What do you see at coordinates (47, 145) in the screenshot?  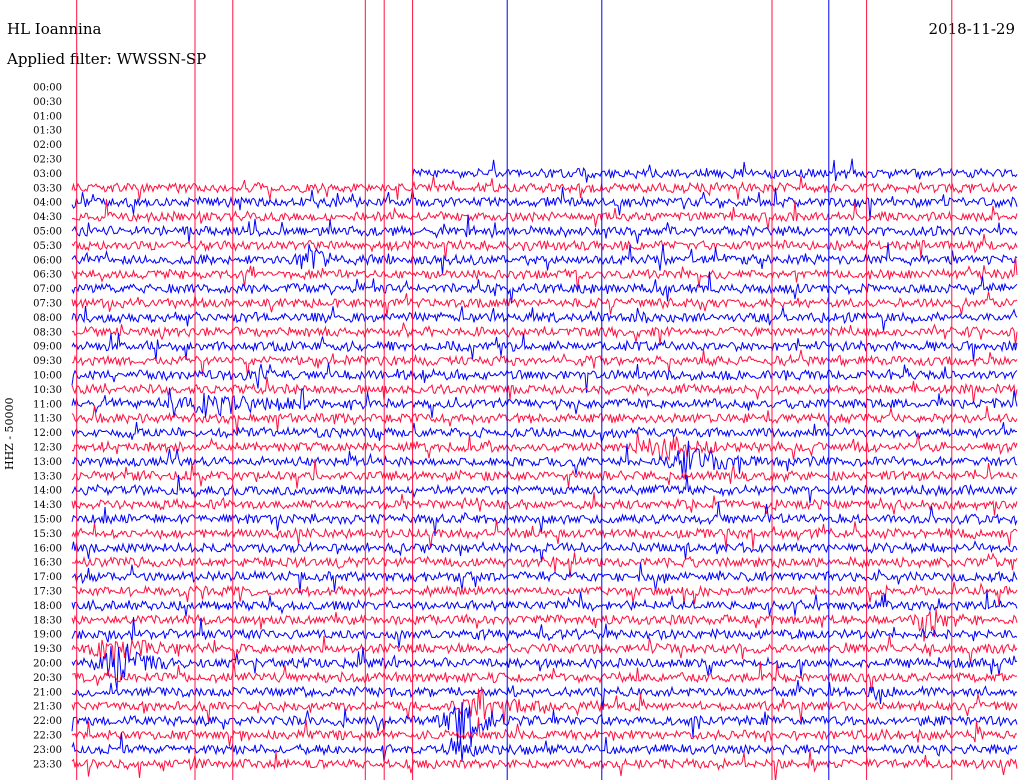 I see `time-tick-label: 02:00` at bounding box center [47, 145].